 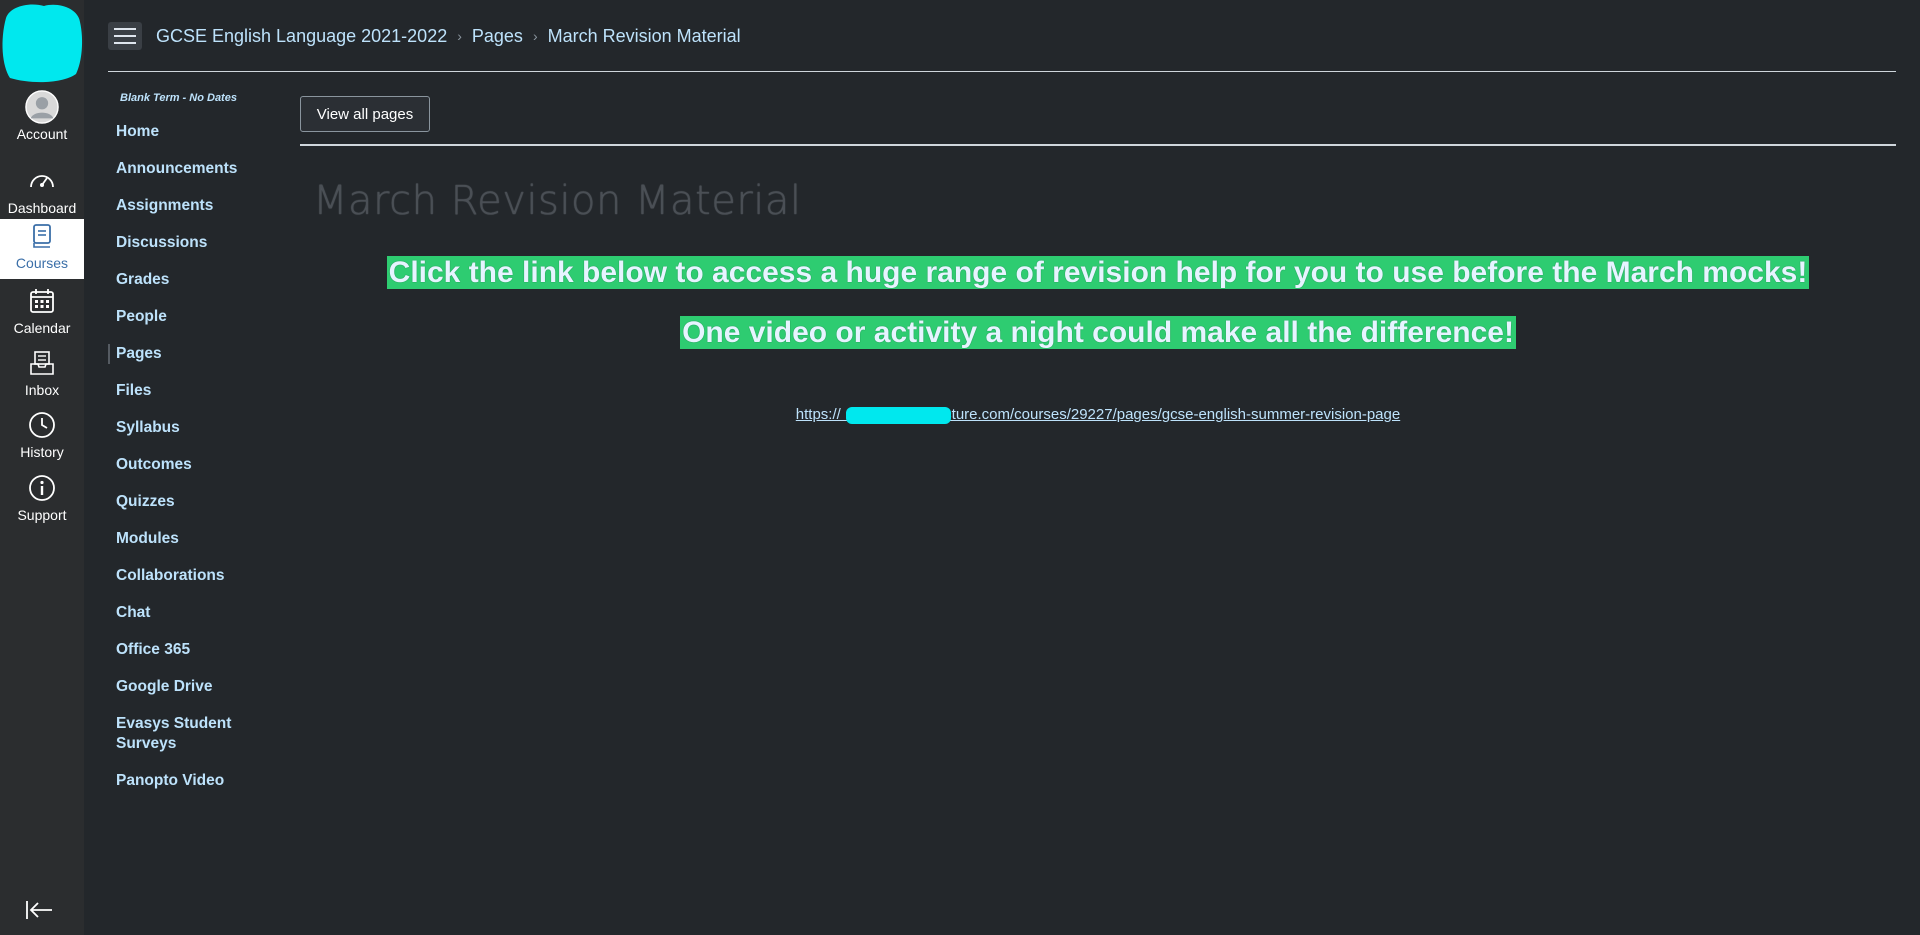 What do you see at coordinates (203, 465) in the screenshot?
I see `course-nav-outcomes: Outcomes` at bounding box center [203, 465].